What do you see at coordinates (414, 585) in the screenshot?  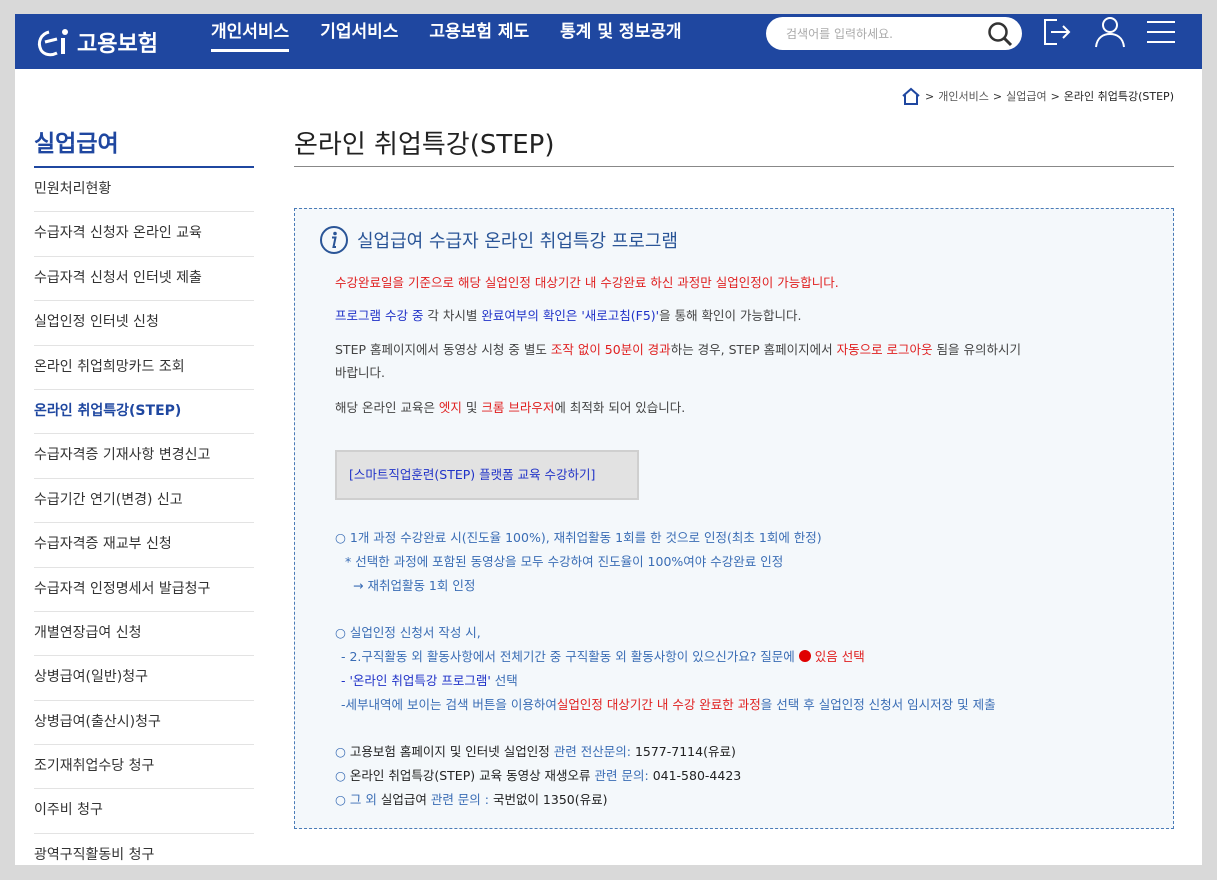 I see `section1-line3: → 재취업활동 1회 인정` at bounding box center [414, 585].